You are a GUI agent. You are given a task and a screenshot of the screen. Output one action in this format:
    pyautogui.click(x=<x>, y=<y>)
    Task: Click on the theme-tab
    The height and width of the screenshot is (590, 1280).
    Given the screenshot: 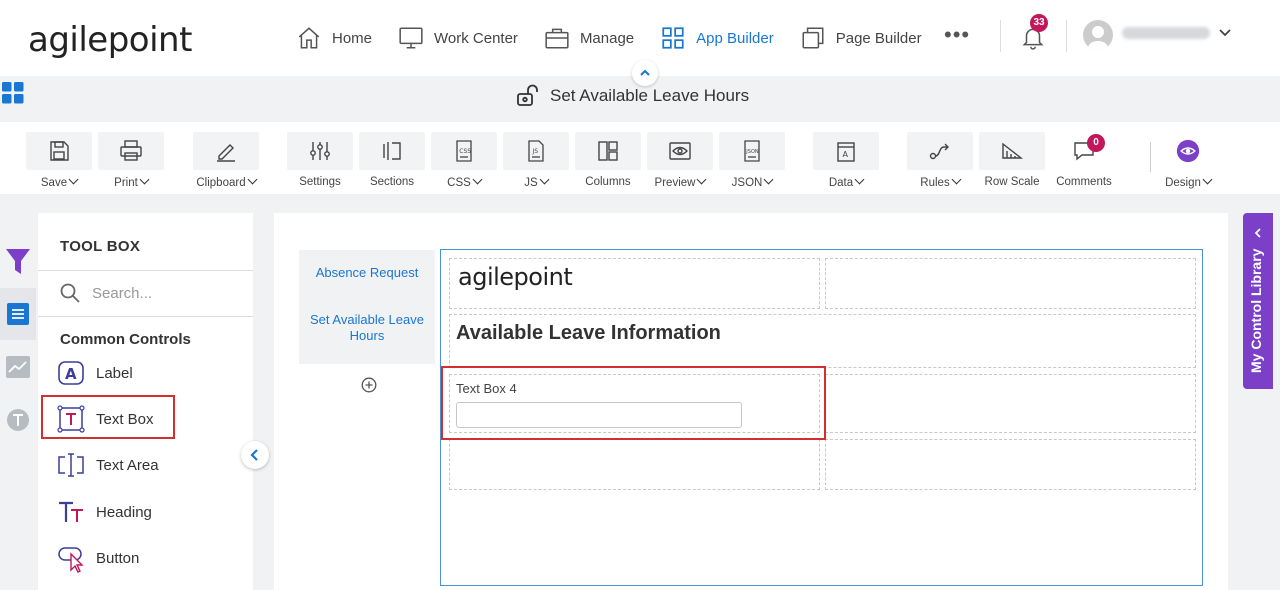 What is the action you would take?
    pyautogui.click(x=18, y=420)
    